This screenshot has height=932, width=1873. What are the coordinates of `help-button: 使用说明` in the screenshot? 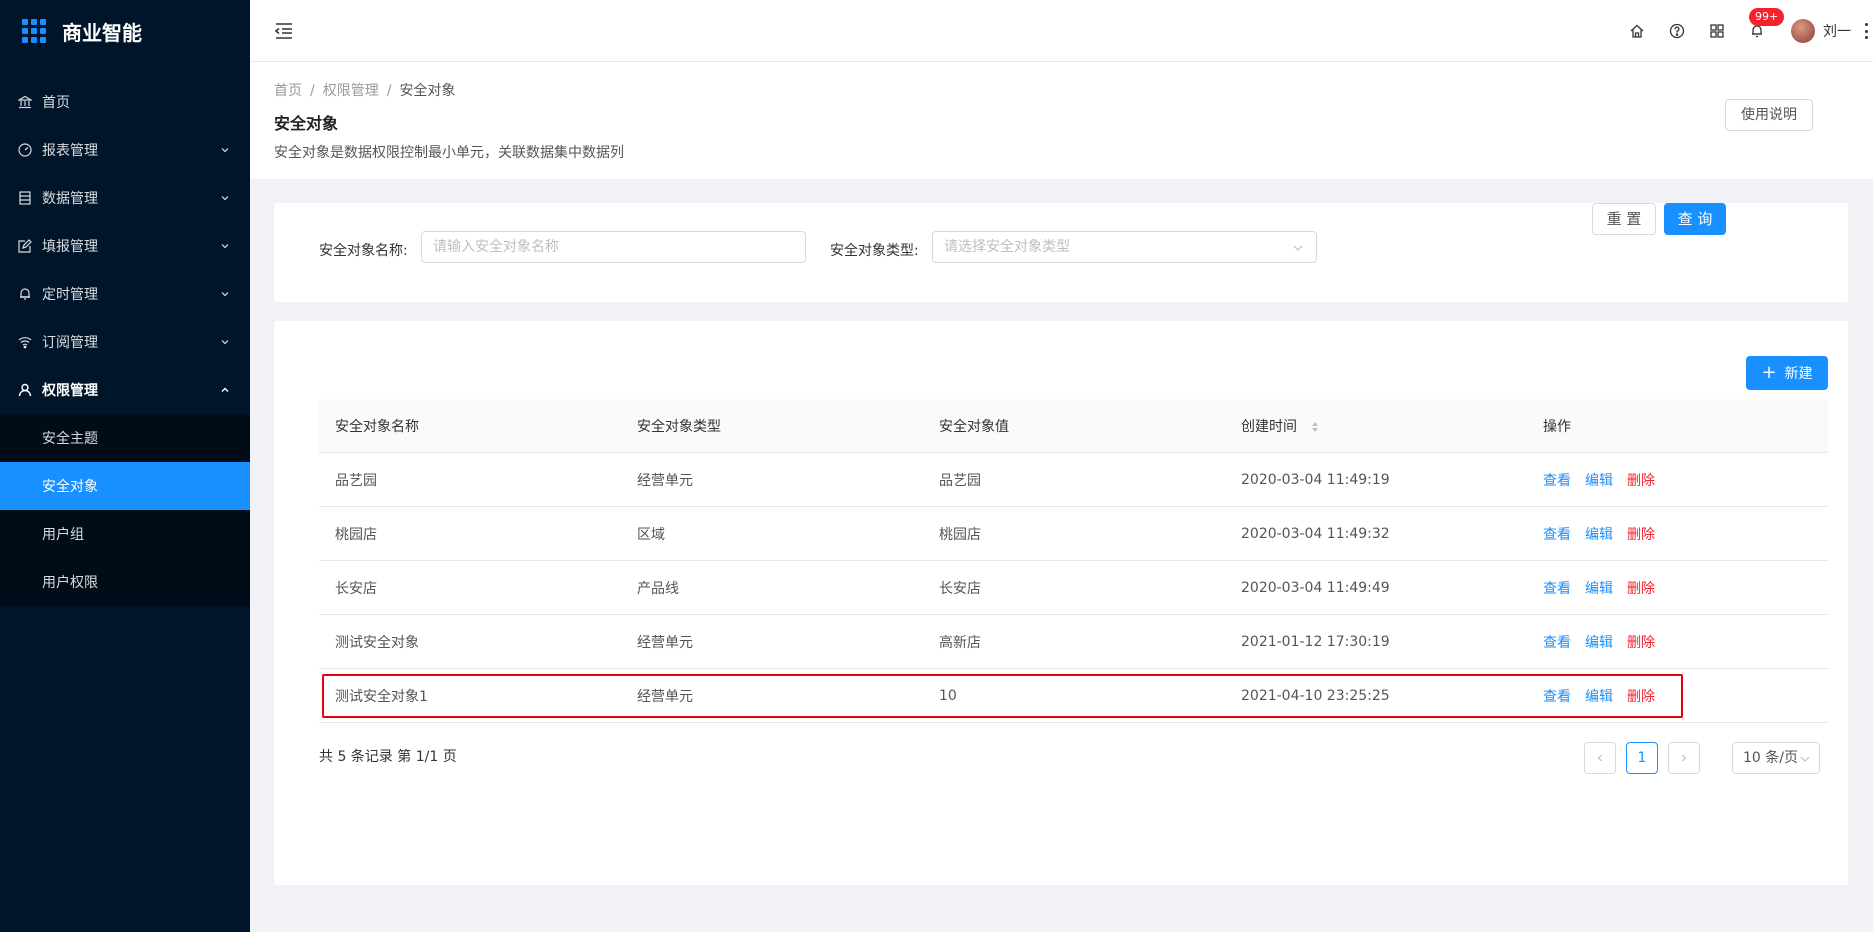 It's located at (1769, 115).